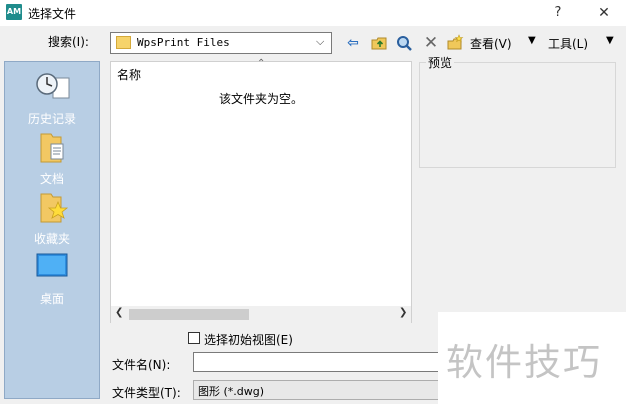 This screenshot has height=404, width=626. What do you see at coordinates (52, 265) in the screenshot?
I see `desktop-icon` at bounding box center [52, 265].